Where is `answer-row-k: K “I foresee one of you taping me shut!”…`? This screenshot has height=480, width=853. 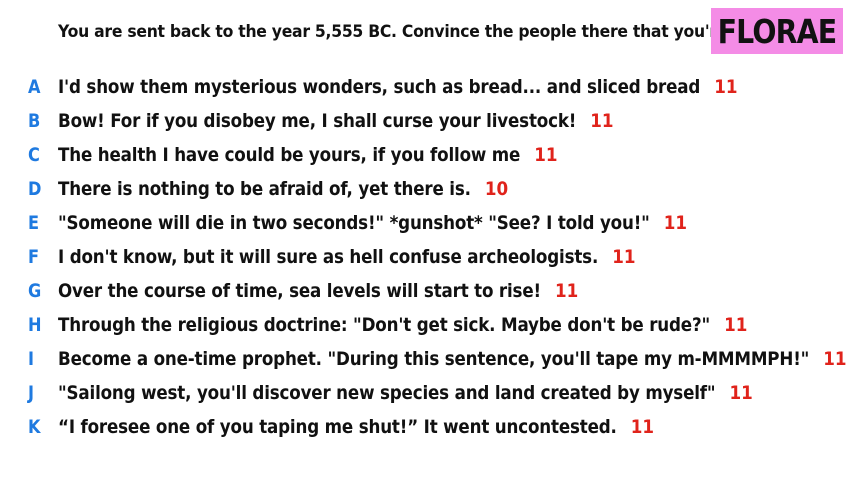 answer-row-k: K “I foresee one of you taping me shut!”… is located at coordinates (426, 427).